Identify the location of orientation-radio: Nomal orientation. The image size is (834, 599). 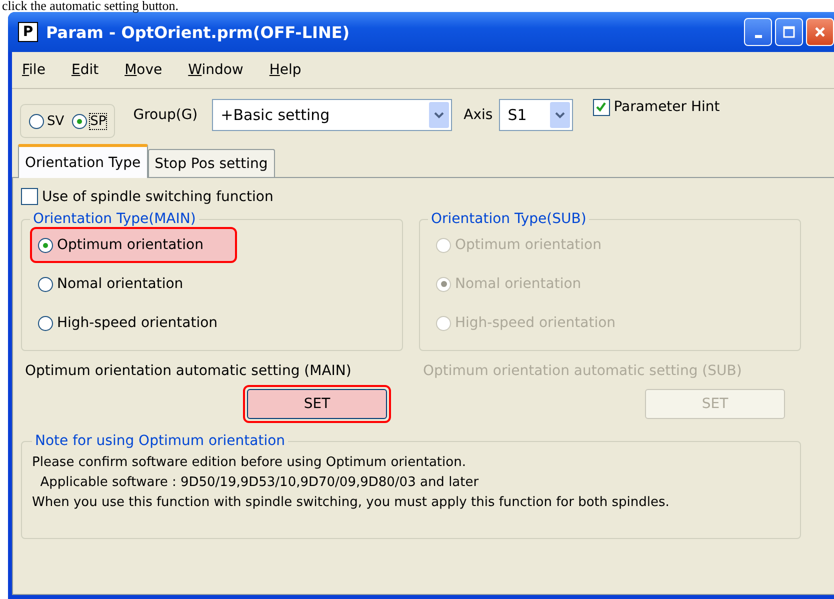
(124, 284).